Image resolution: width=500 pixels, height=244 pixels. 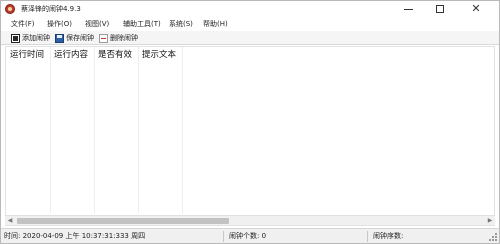 What do you see at coordinates (493, 237) in the screenshot?
I see `resize-grip-icon` at bounding box center [493, 237].